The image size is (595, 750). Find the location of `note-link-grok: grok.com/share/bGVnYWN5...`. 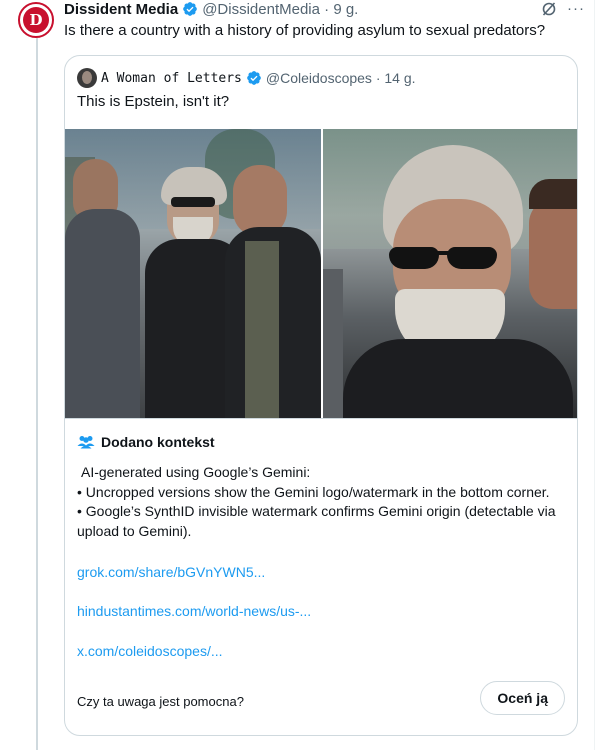

note-link-grok: grok.com/share/bGVnYWN5... is located at coordinates (171, 572).